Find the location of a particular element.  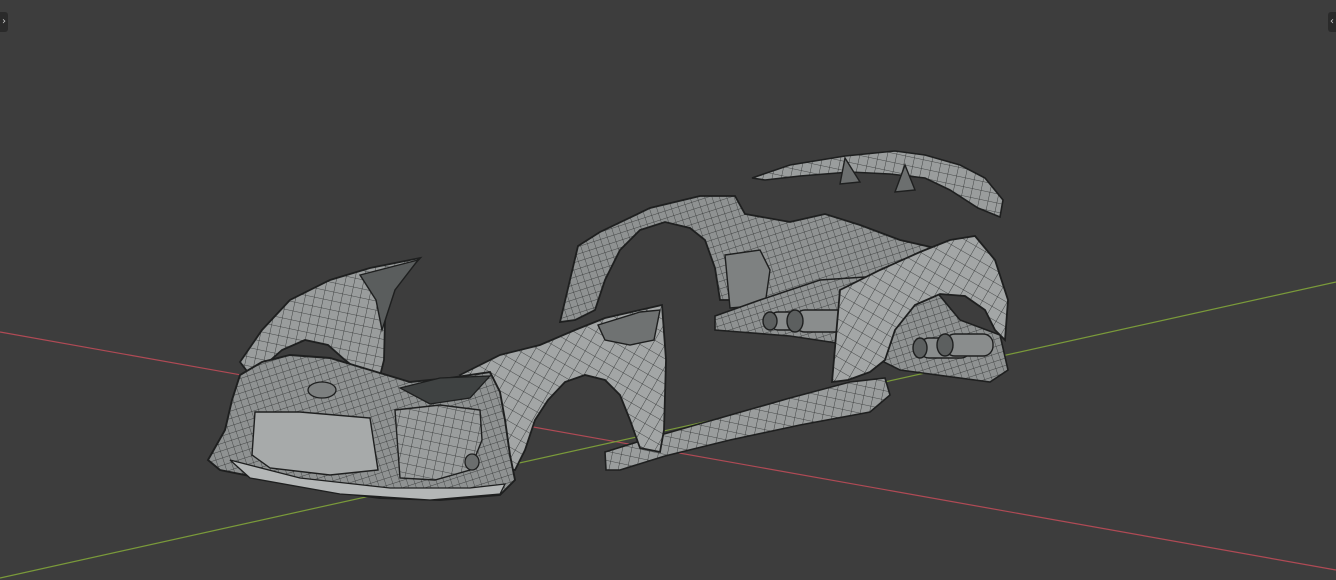

toolbar-toggle-left: › is located at coordinates (4, 22).